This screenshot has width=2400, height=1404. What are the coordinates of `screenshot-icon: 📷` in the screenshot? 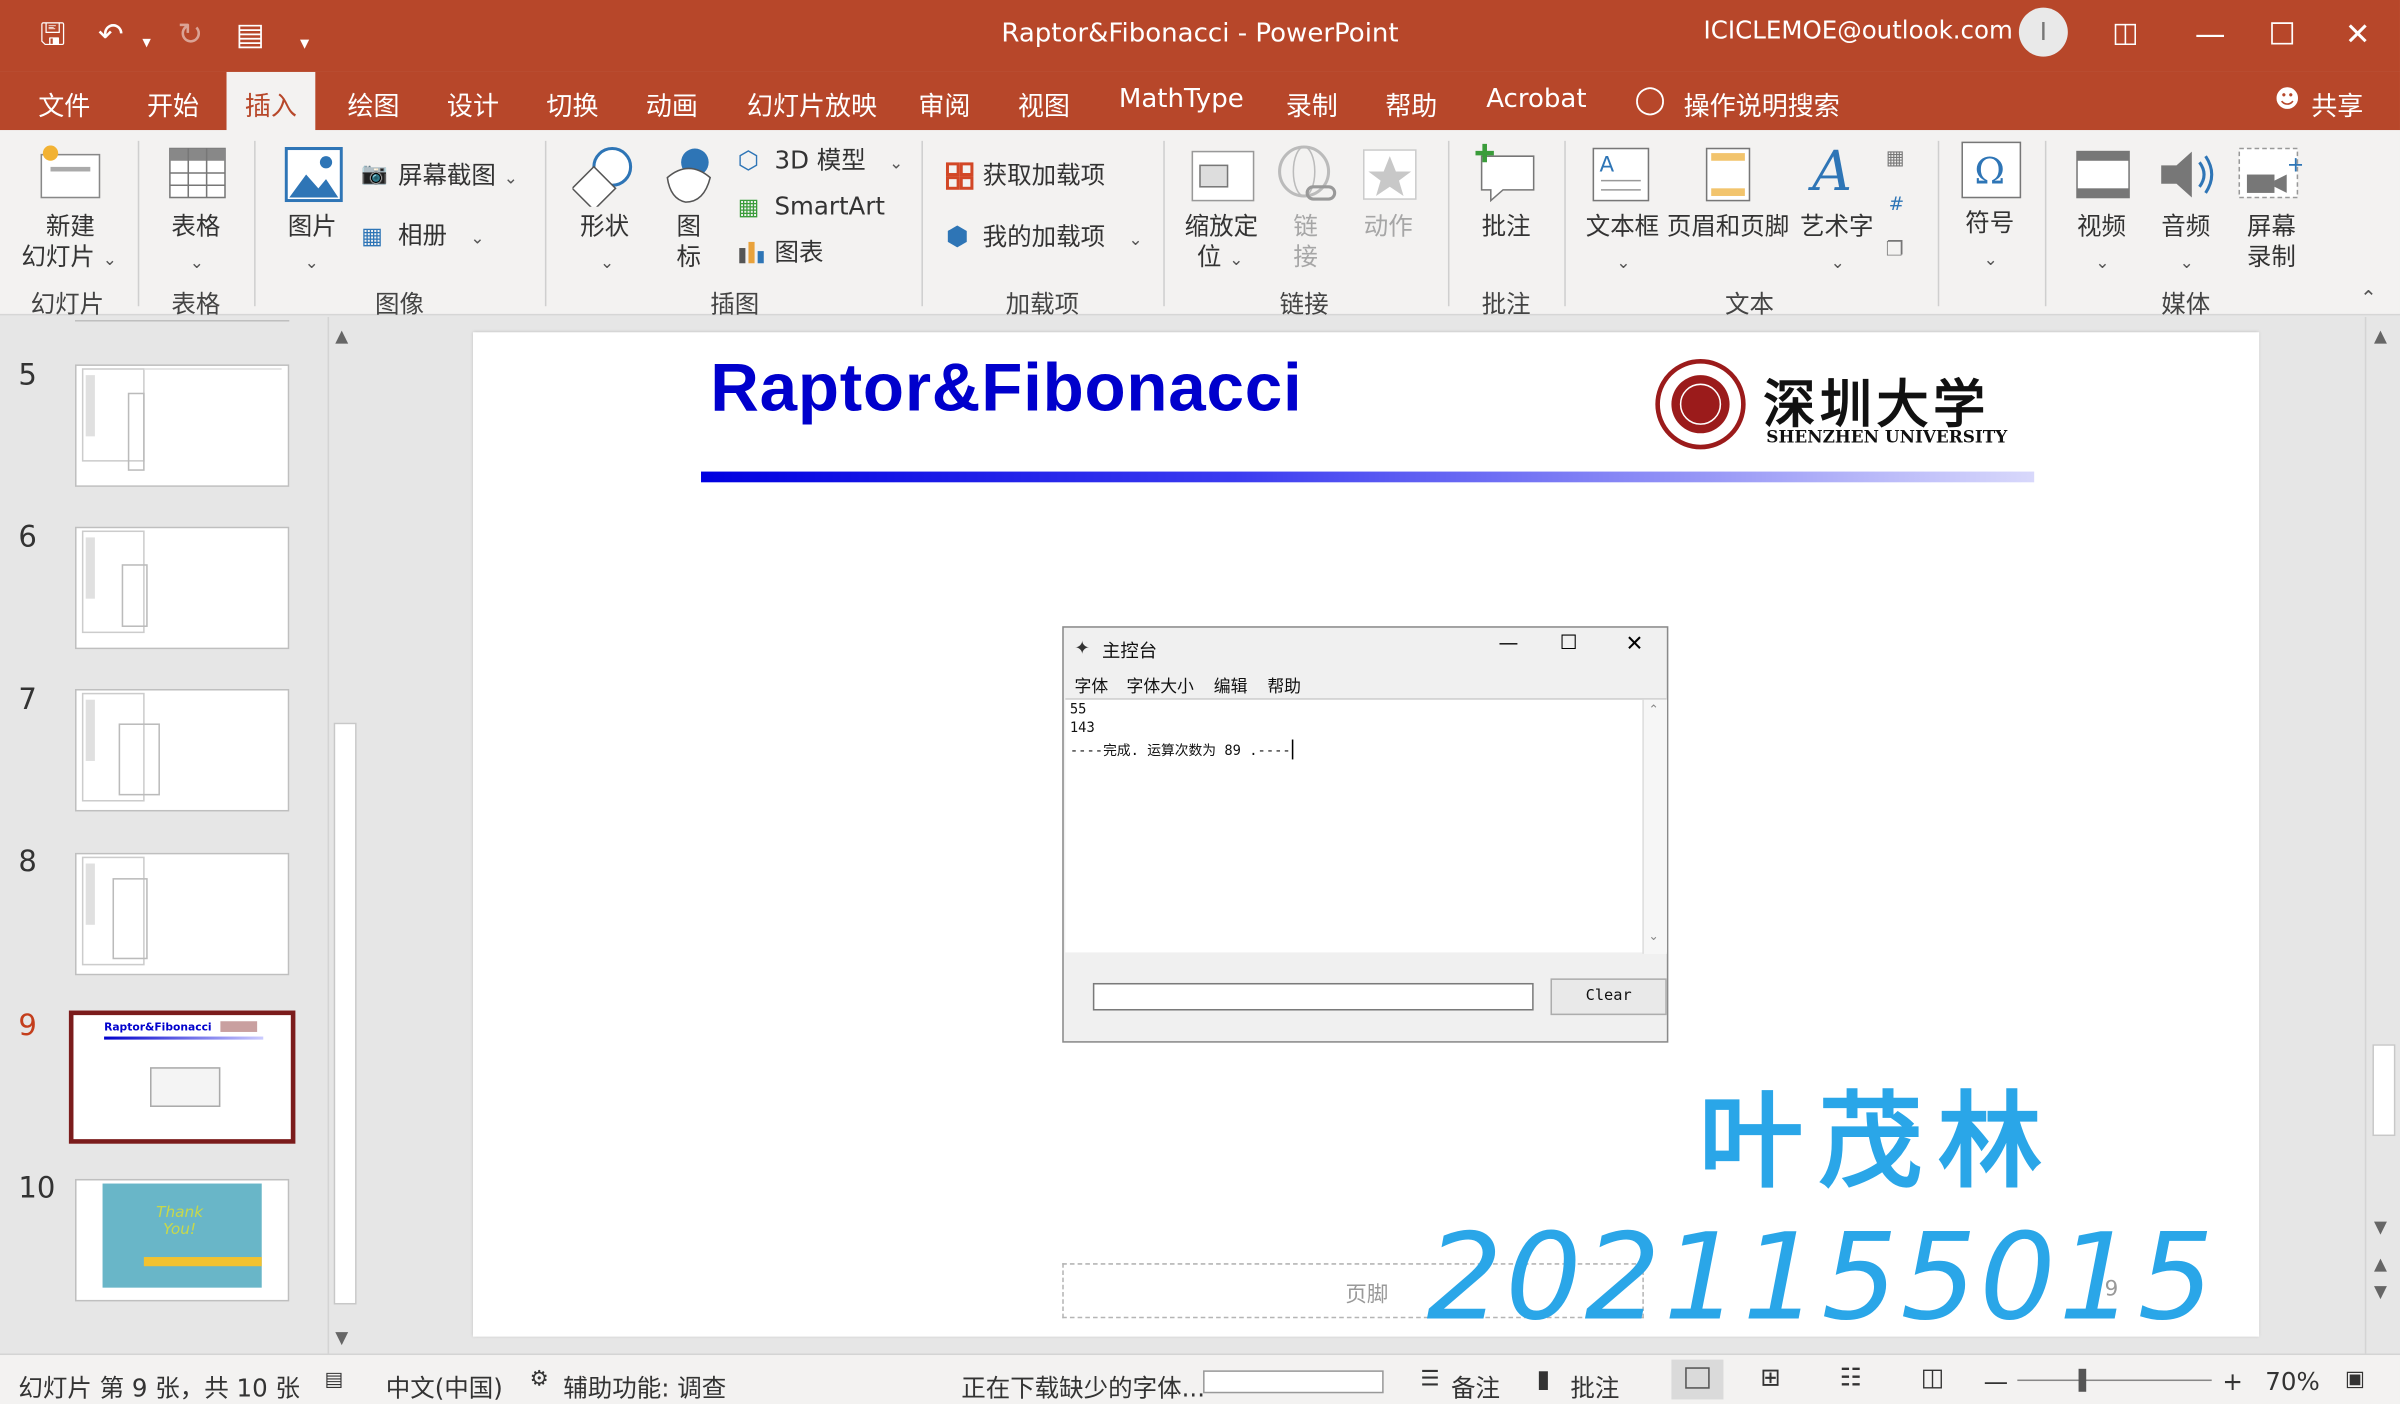 It's located at (374, 174).